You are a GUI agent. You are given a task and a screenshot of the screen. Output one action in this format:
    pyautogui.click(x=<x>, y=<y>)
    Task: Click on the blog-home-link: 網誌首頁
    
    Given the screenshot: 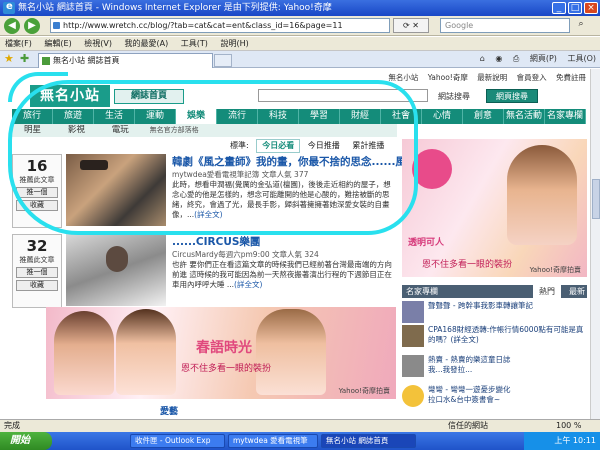 What is the action you would take?
    pyautogui.click(x=149, y=96)
    